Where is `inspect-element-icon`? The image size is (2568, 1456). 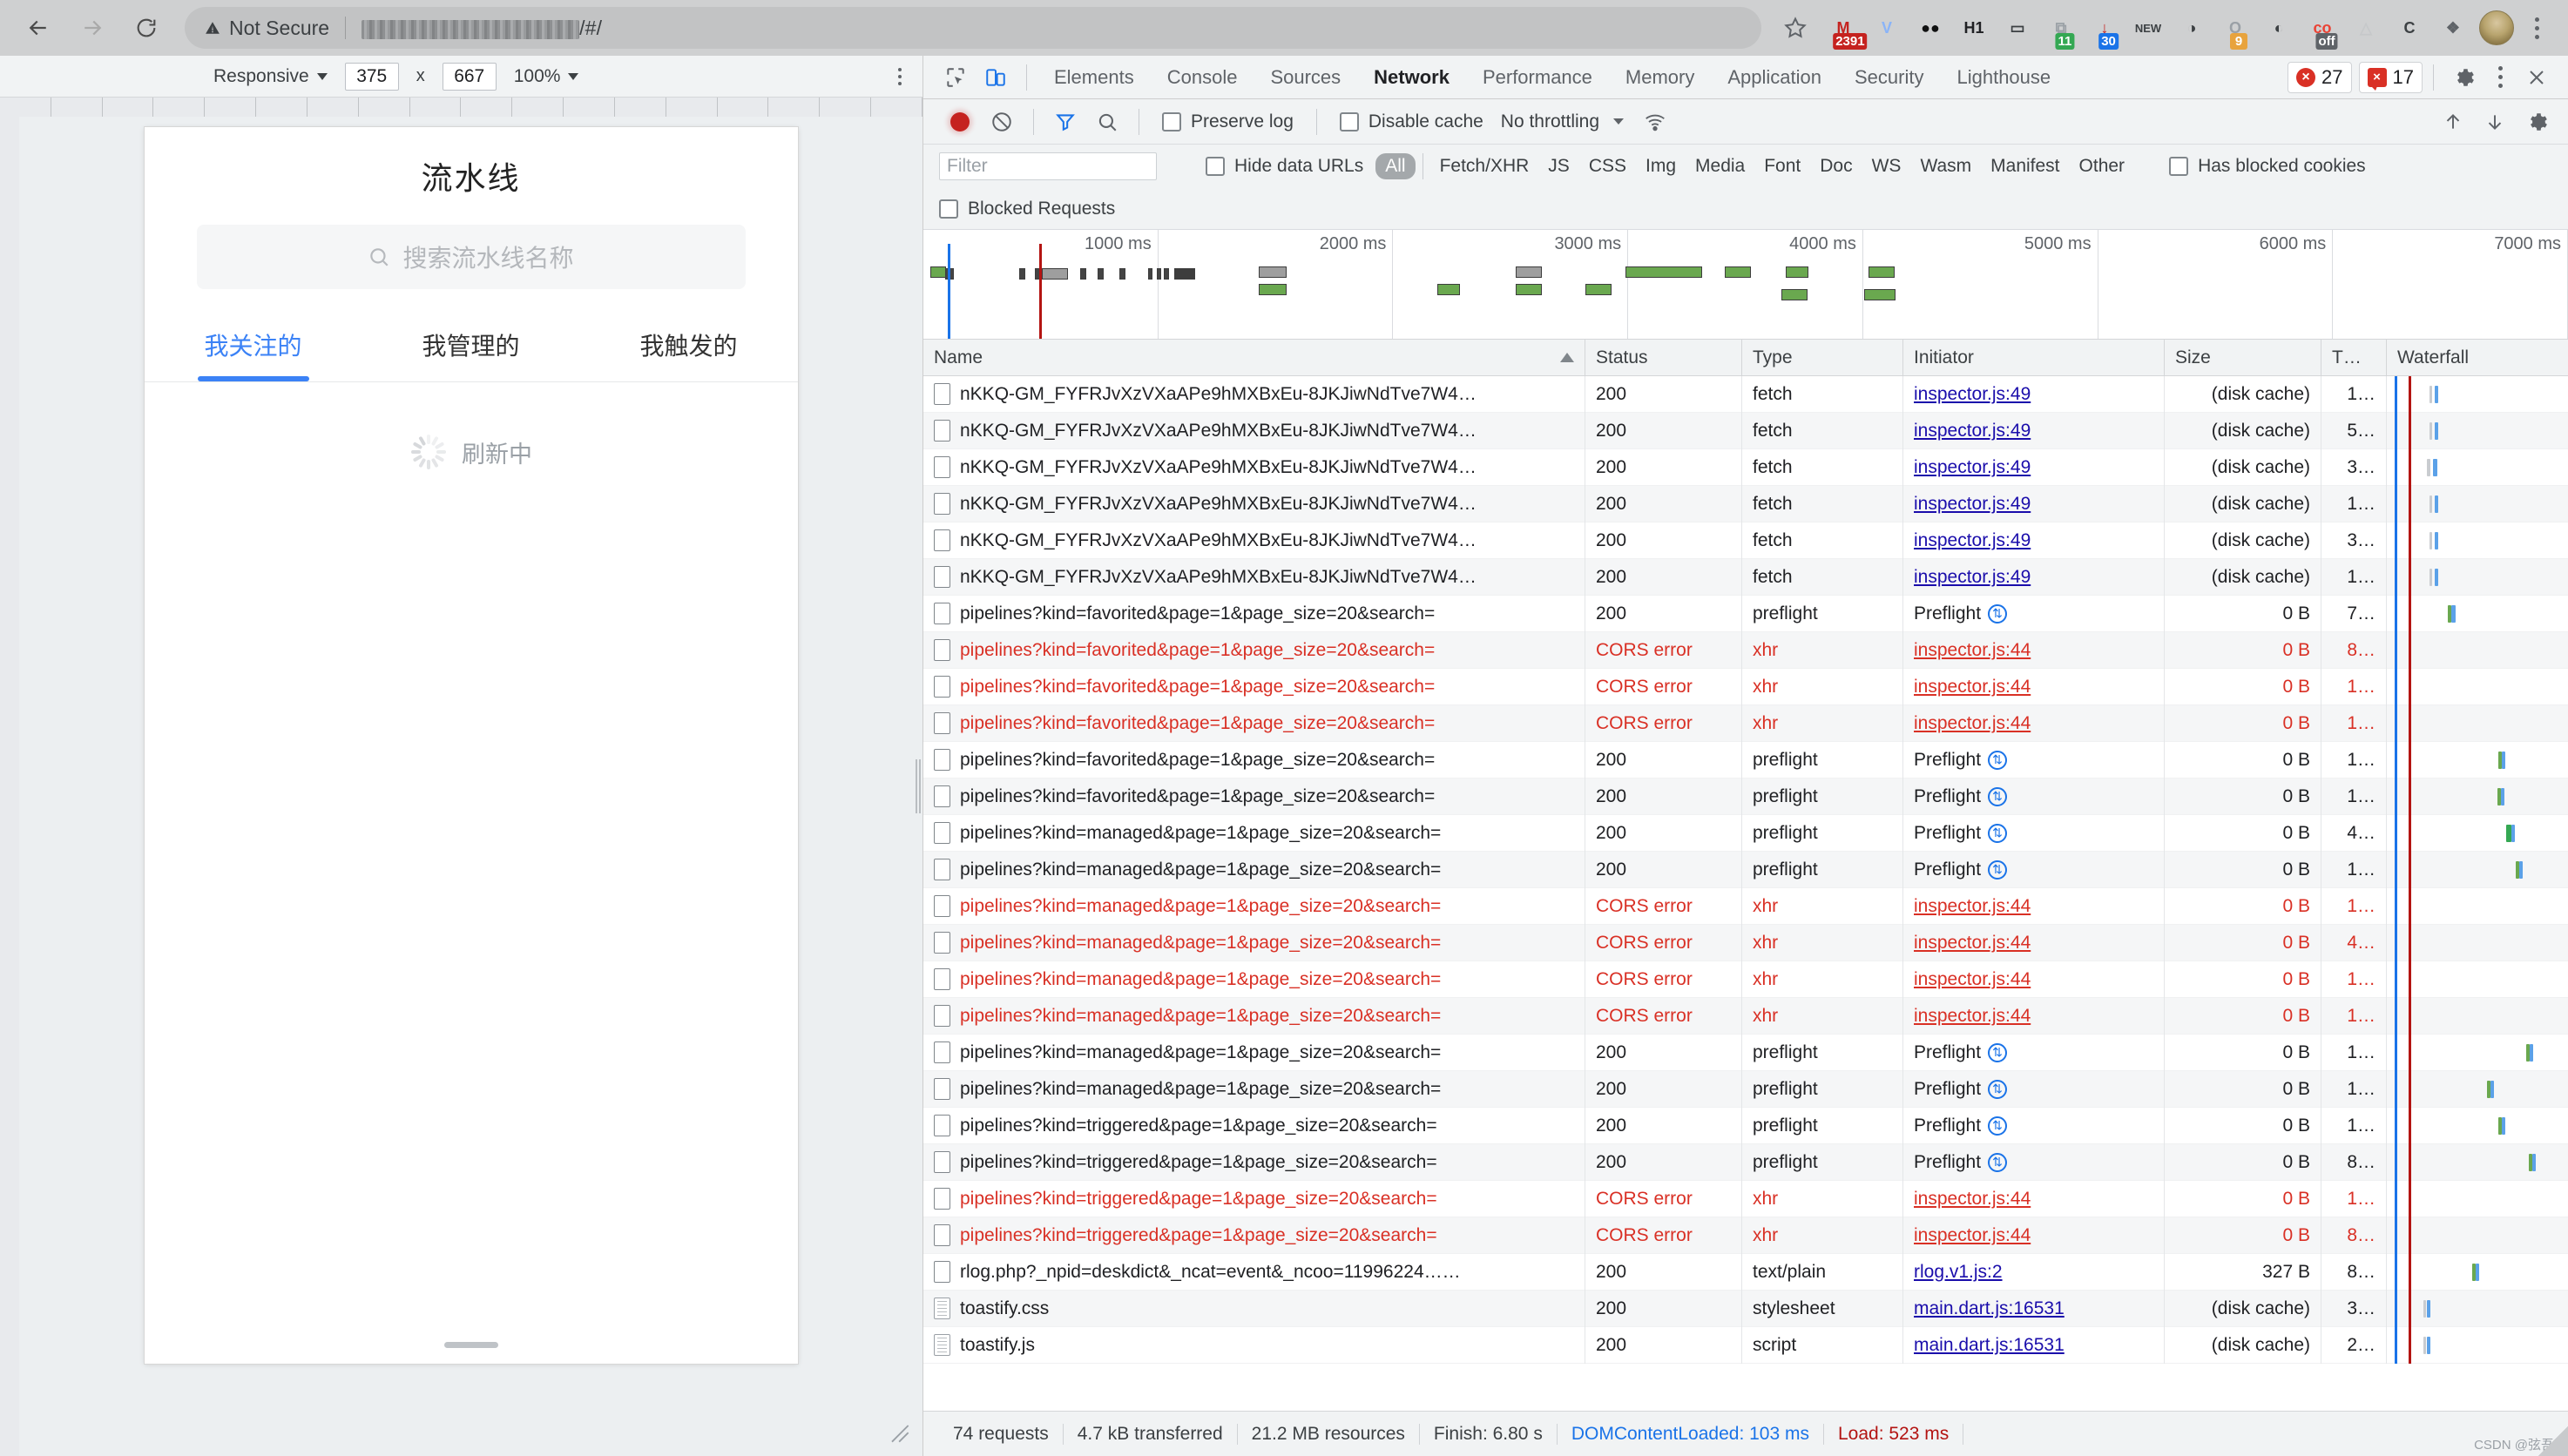 inspect-element-icon is located at coordinates (956, 77).